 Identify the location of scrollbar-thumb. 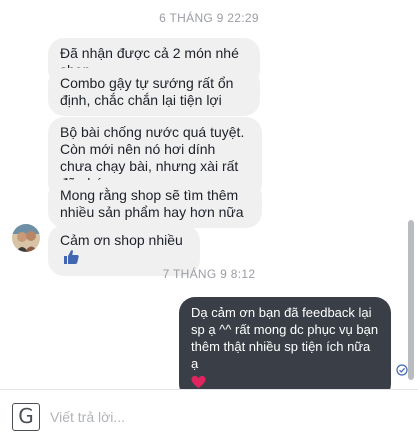
(411, 300).